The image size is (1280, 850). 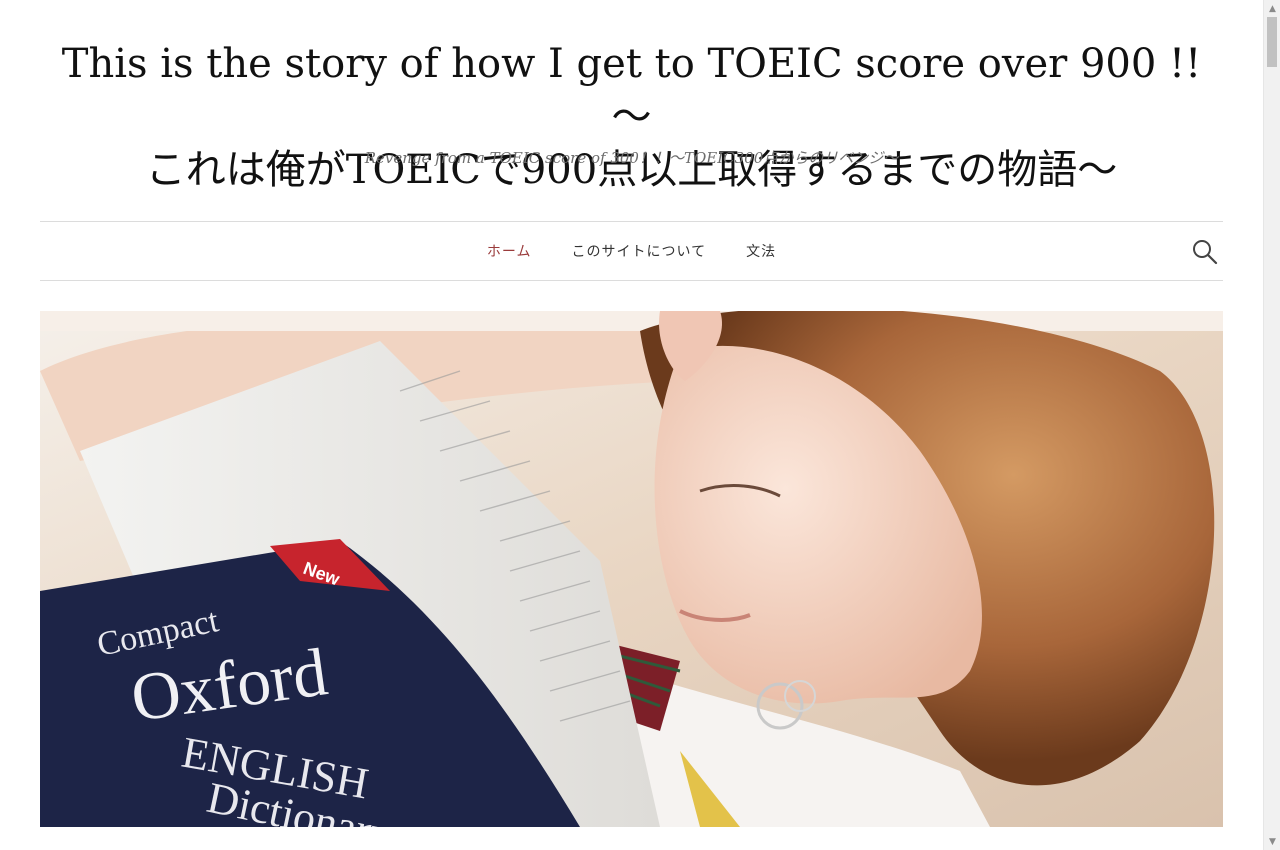 I want to click on primary-navigation: ホーム このサイトについて 文法, so click(x=631, y=251).